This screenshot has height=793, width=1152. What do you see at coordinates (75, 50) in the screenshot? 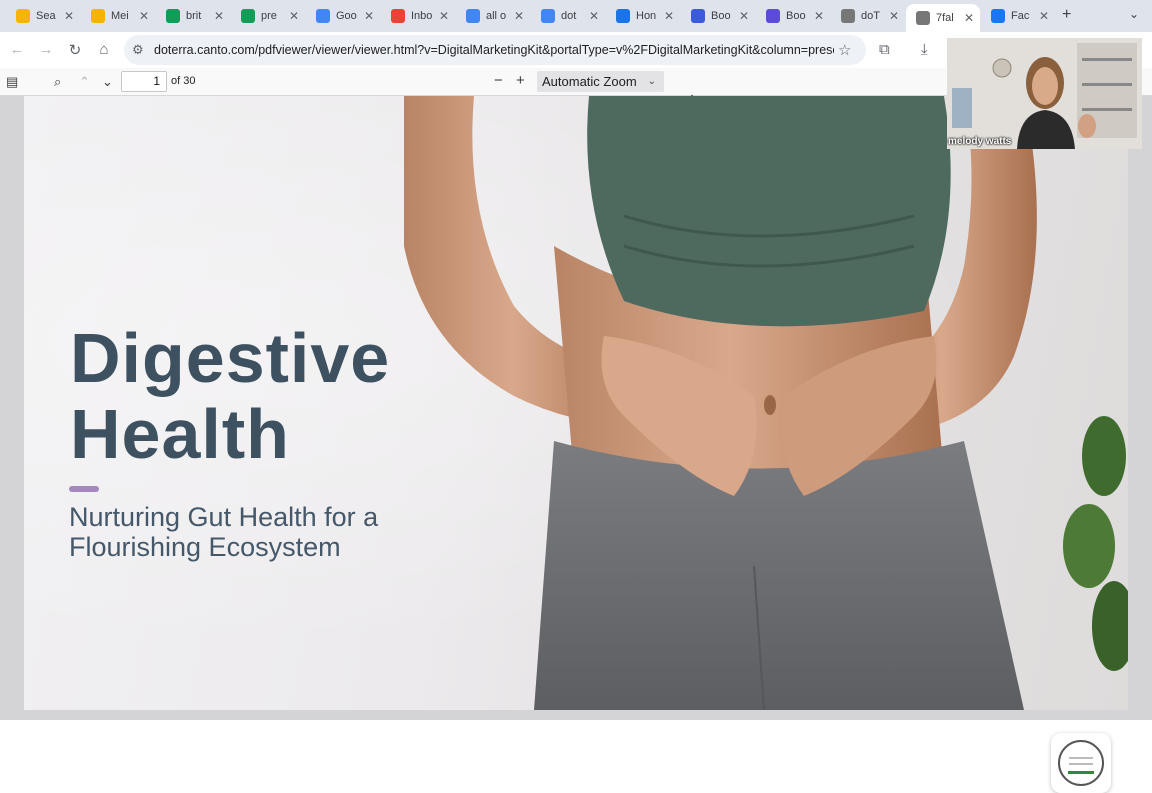
I see `reload-icon: ↻` at bounding box center [75, 50].